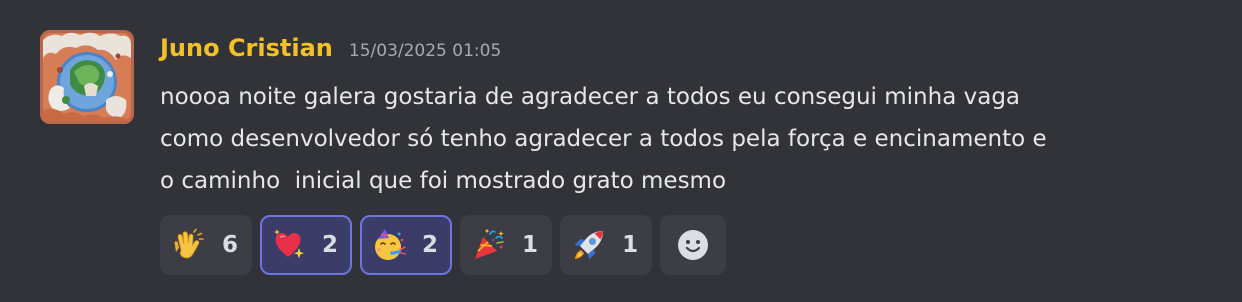 The image size is (1242, 302). What do you see at coordinates (425, 51) in the screenshot?
I see `message-timestamp: 15/03/2025 01:05` at bounding box center [425, 51].